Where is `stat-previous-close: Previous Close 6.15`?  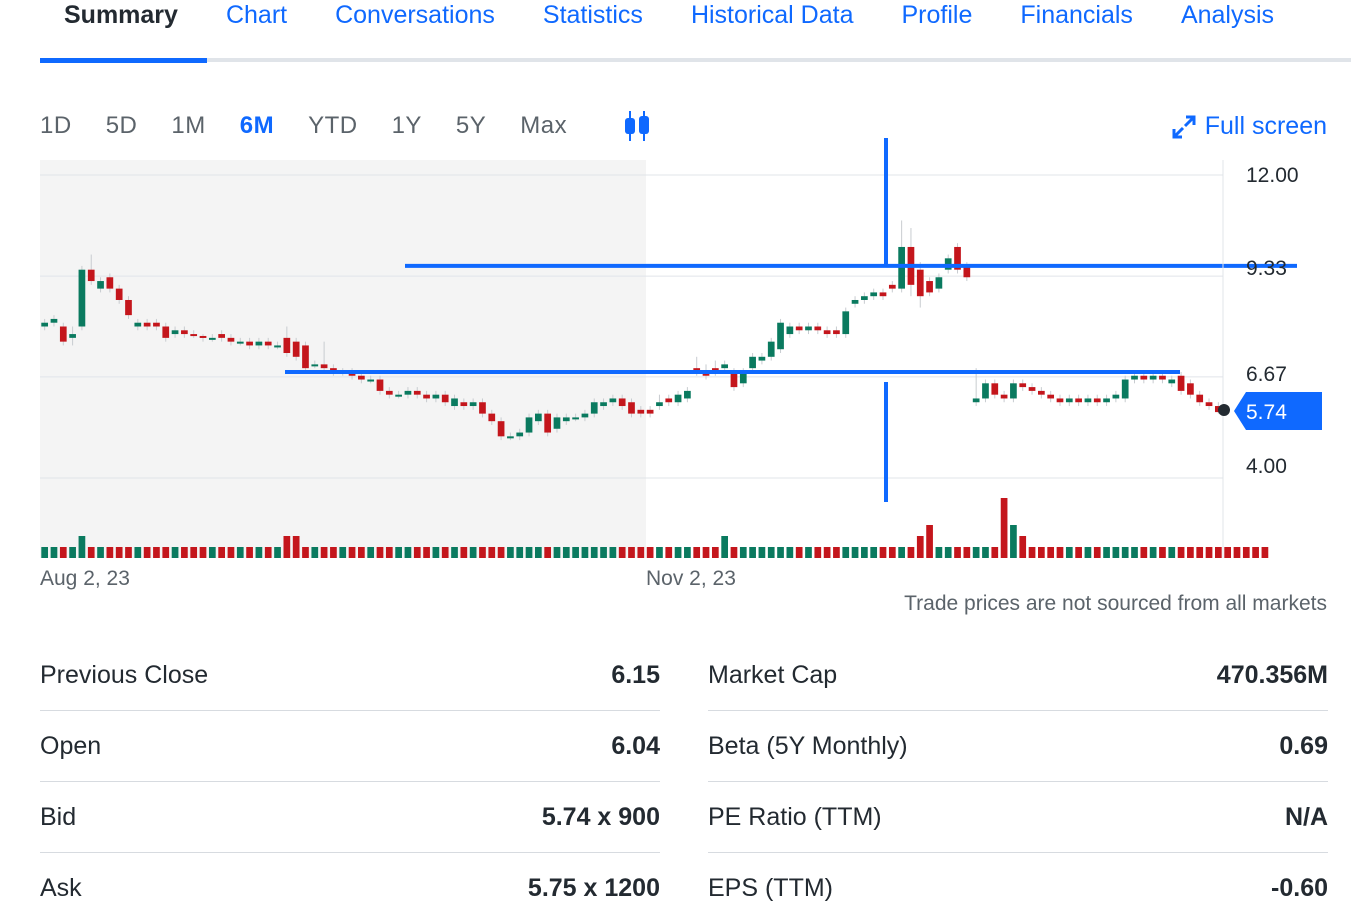
stat-previous-close: Previous Close 6.15 is located at coordinates (350, 675).